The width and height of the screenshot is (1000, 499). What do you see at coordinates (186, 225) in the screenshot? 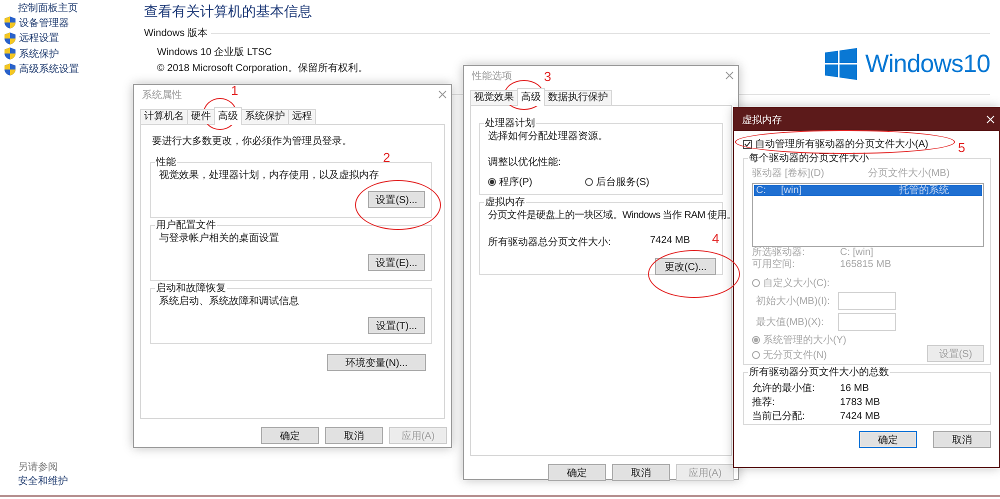
I see `group-title: 用户配置文件` at bounding box center [186, 225].